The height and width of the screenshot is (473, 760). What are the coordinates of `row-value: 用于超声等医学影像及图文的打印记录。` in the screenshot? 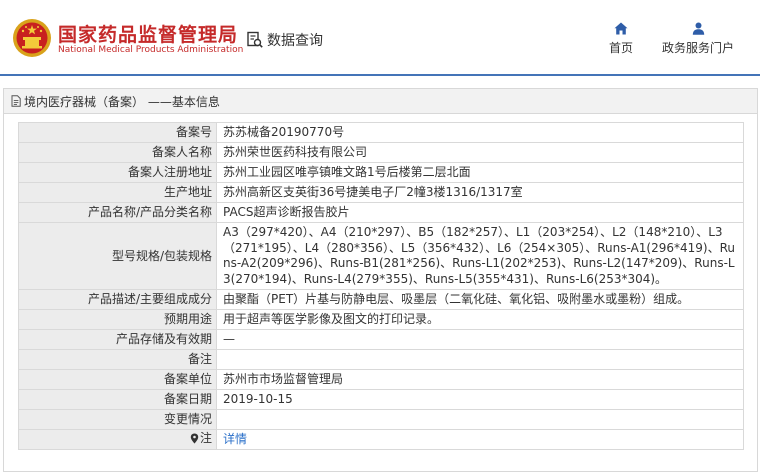 It's located at (480, 319).